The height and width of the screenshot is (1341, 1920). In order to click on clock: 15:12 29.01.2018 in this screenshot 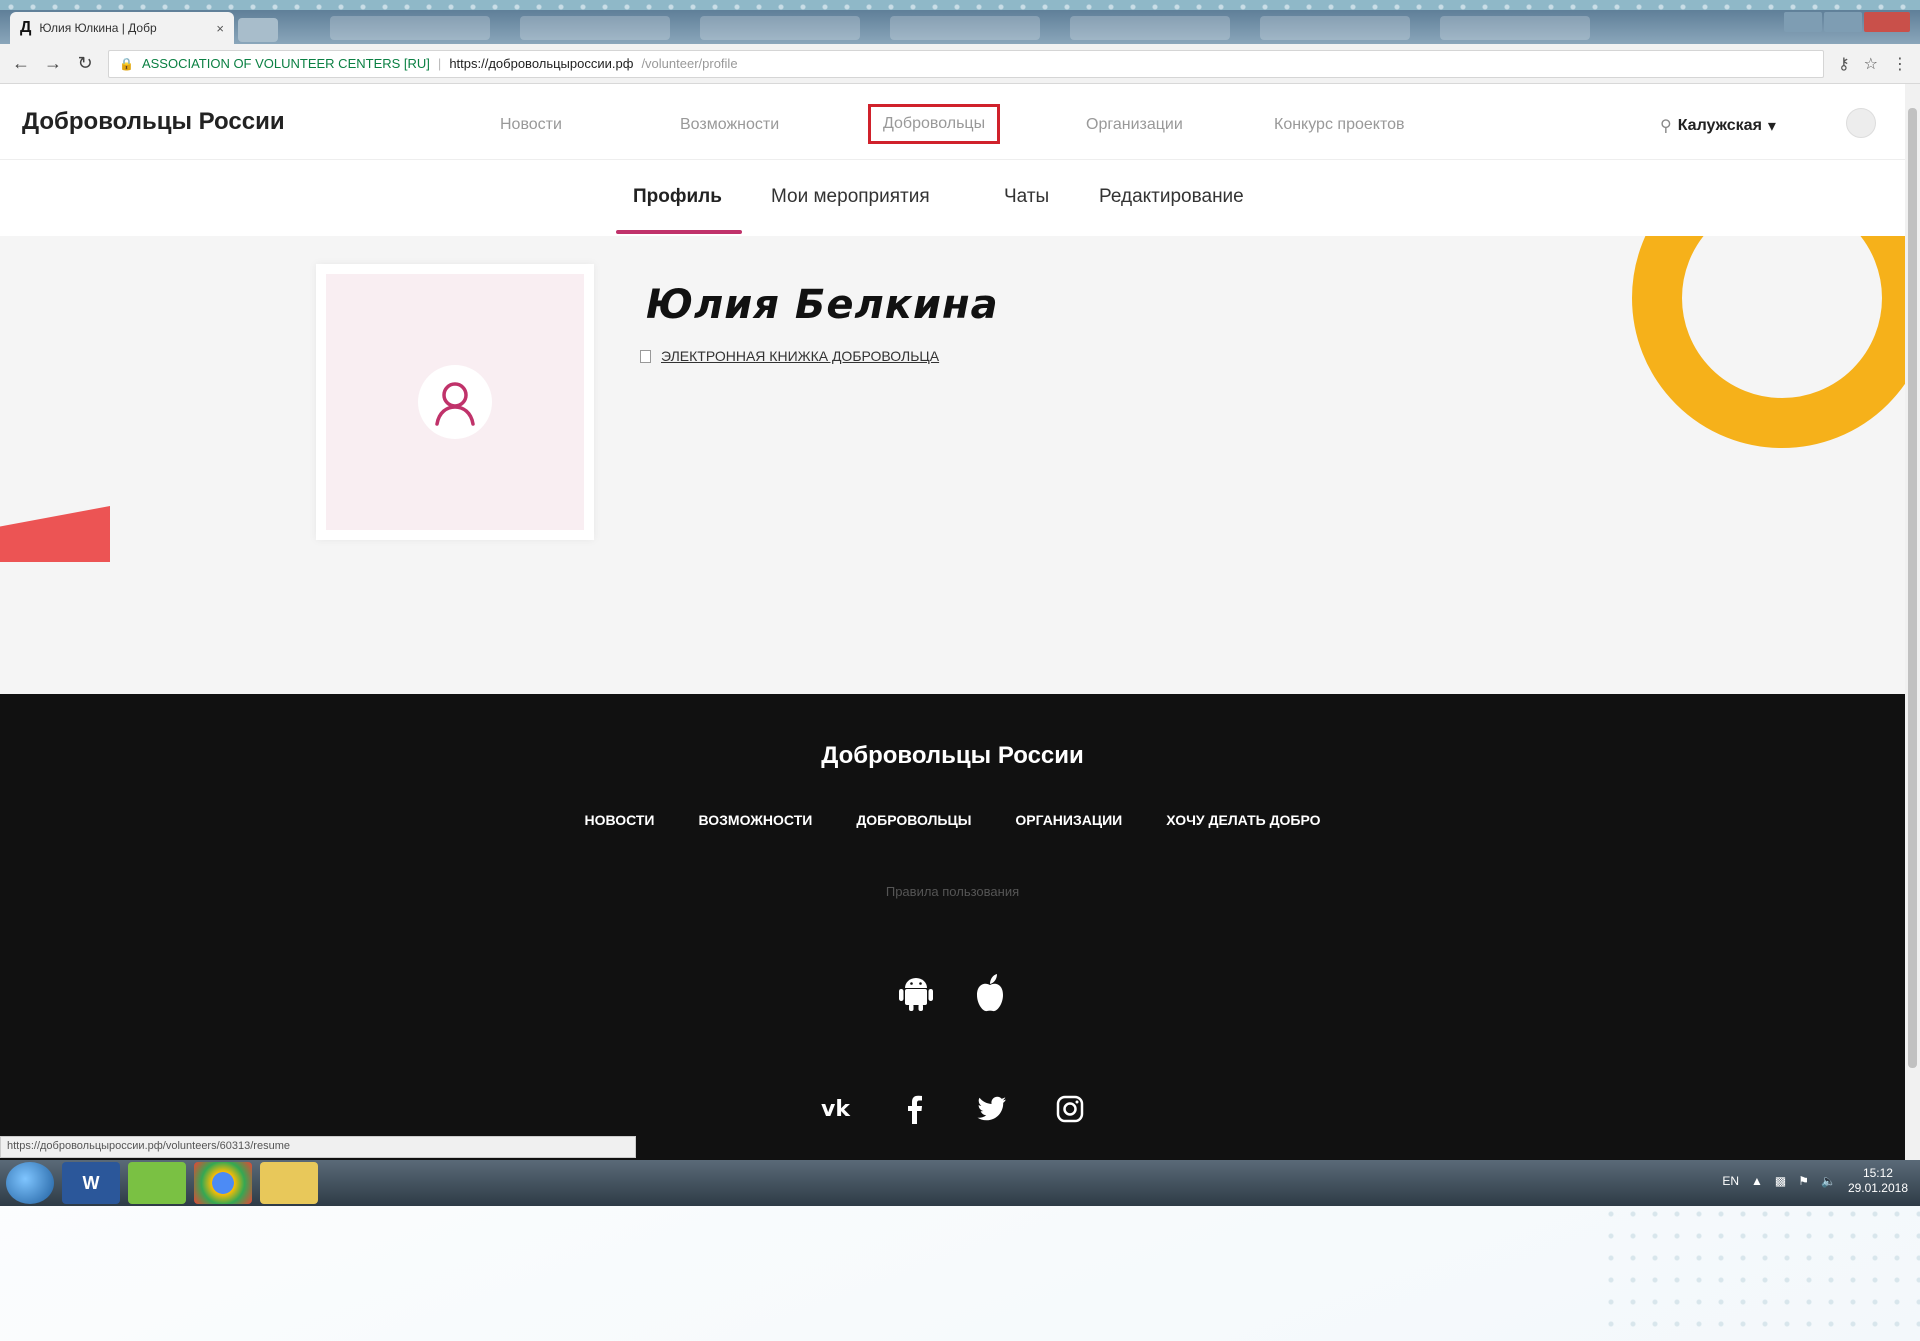, I will do `click(1878, 1181)`.